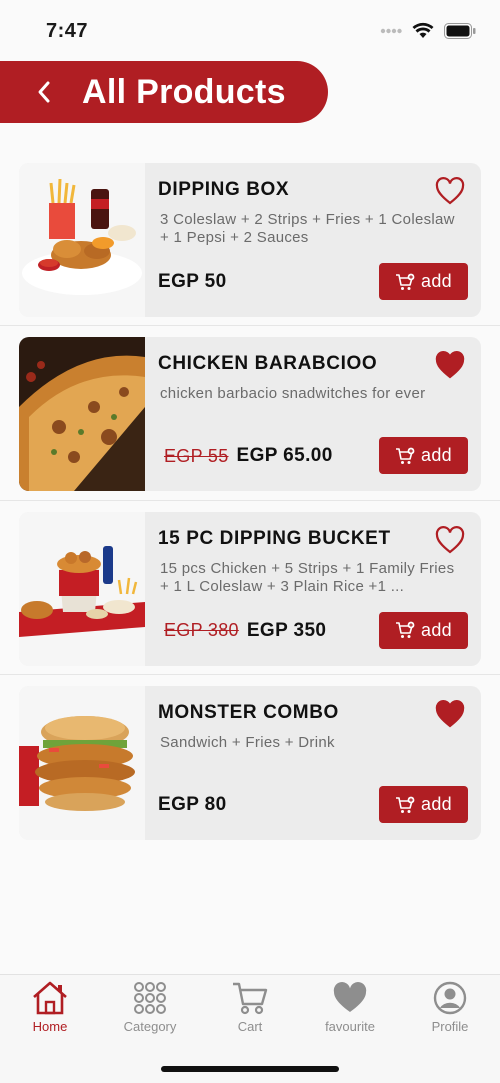 This screenshot has height=1083, width=500. I want to click on header-bar: All Products, so click(164, 92).